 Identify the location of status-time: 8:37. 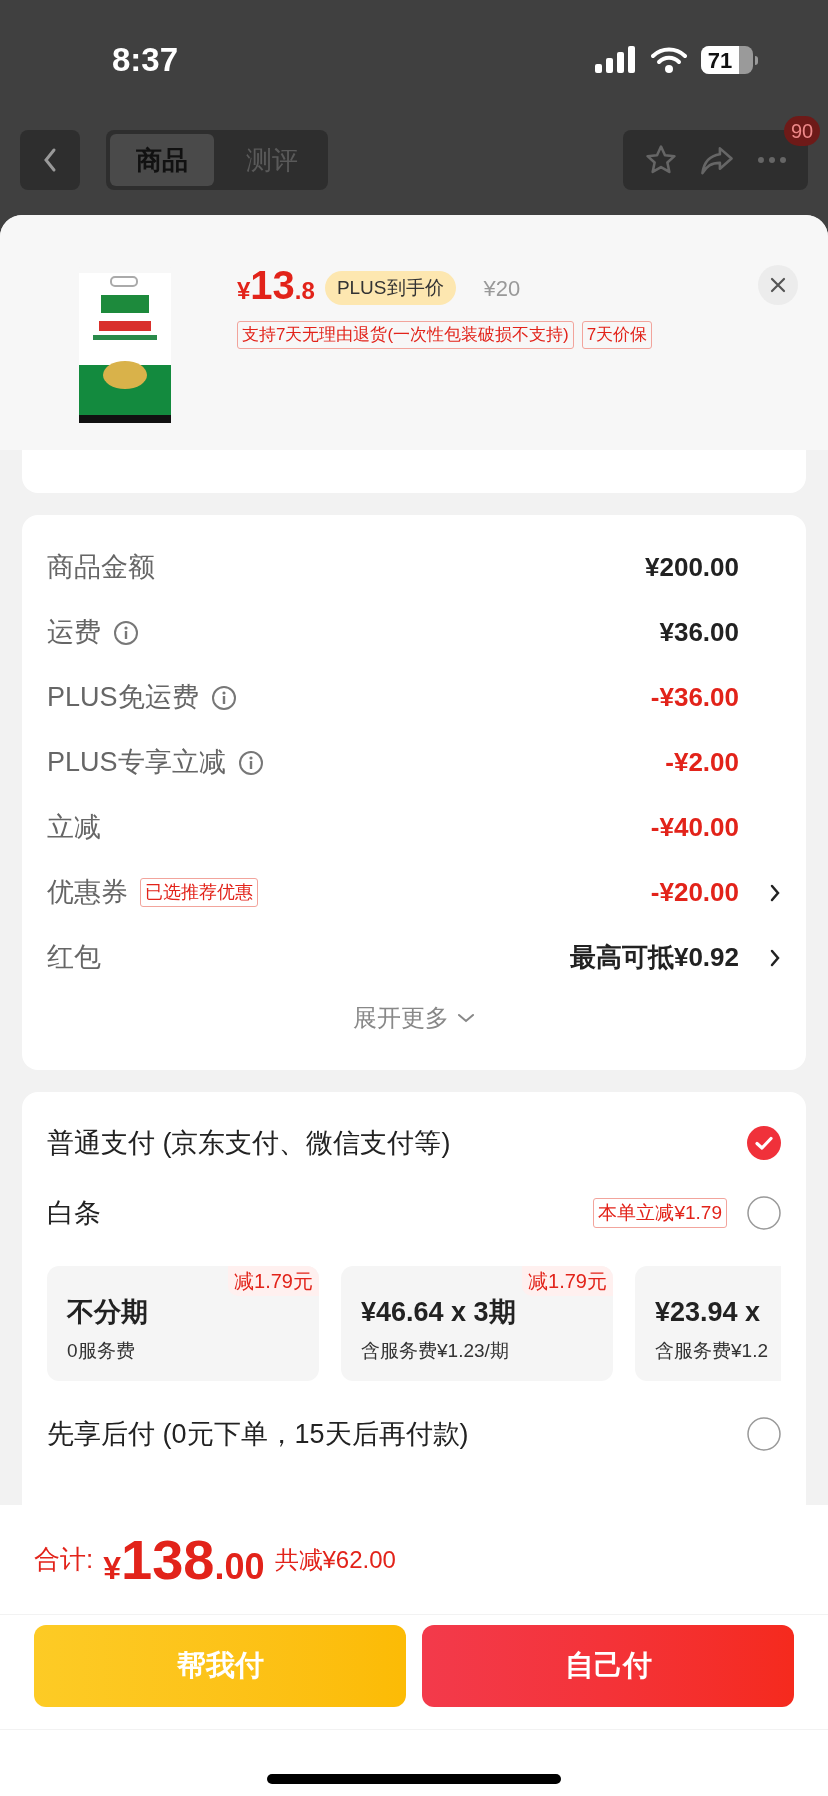
(145, 60).